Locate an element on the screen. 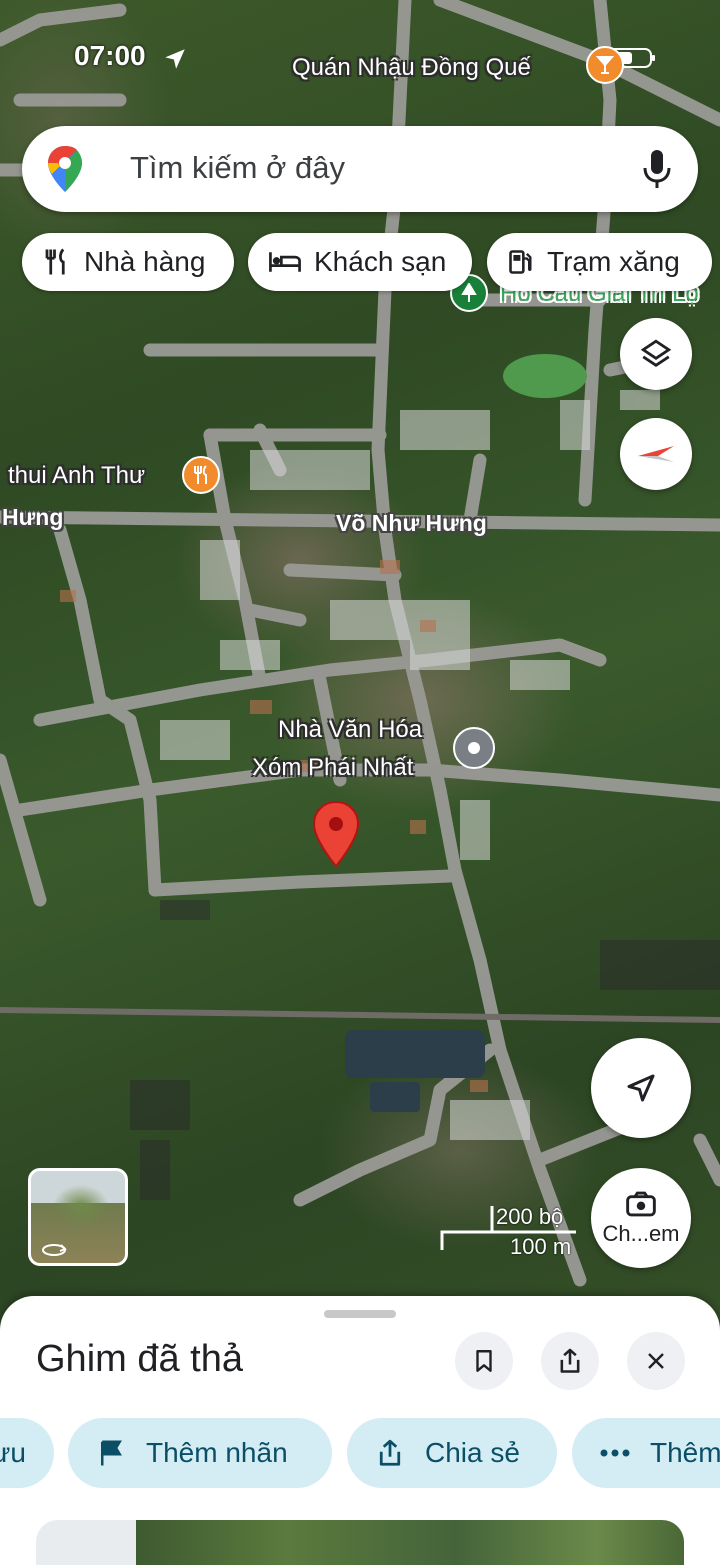 The image size is (720, 1565). chip-label: Nhà hàng is located at coordinates (145, 261).